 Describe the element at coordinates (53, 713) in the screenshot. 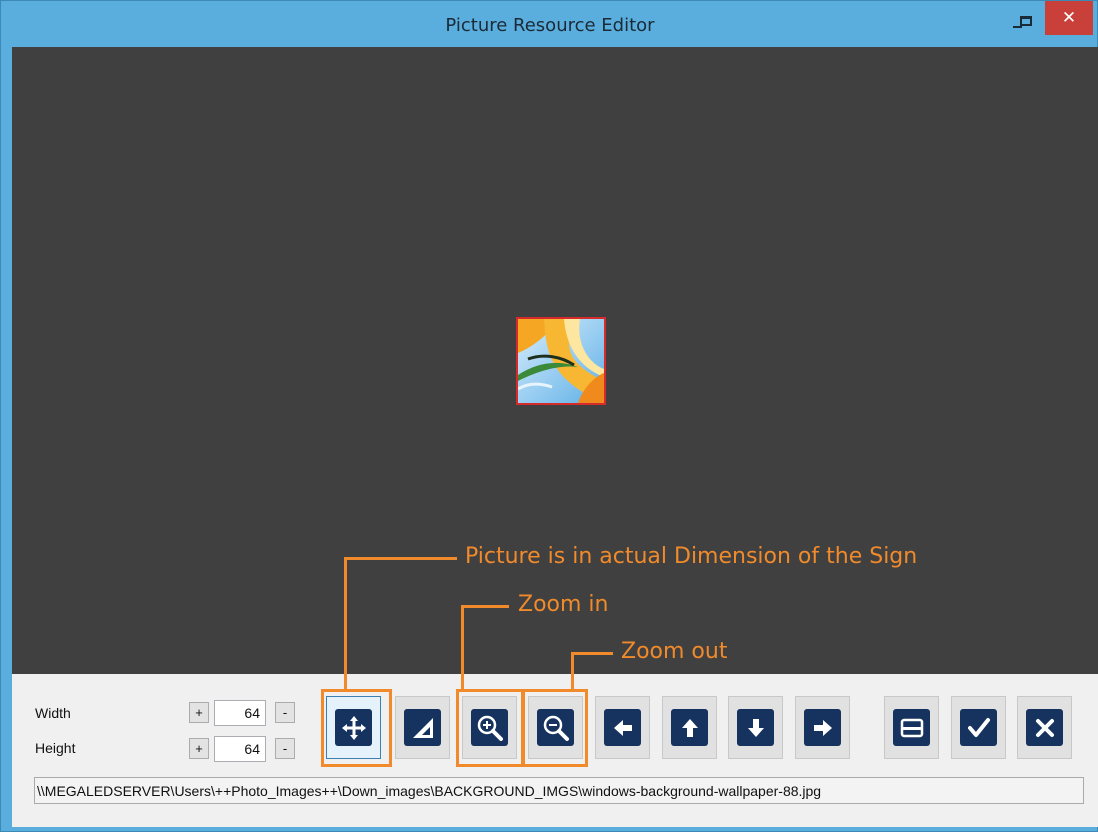

I see `width-label: Width` at that location.